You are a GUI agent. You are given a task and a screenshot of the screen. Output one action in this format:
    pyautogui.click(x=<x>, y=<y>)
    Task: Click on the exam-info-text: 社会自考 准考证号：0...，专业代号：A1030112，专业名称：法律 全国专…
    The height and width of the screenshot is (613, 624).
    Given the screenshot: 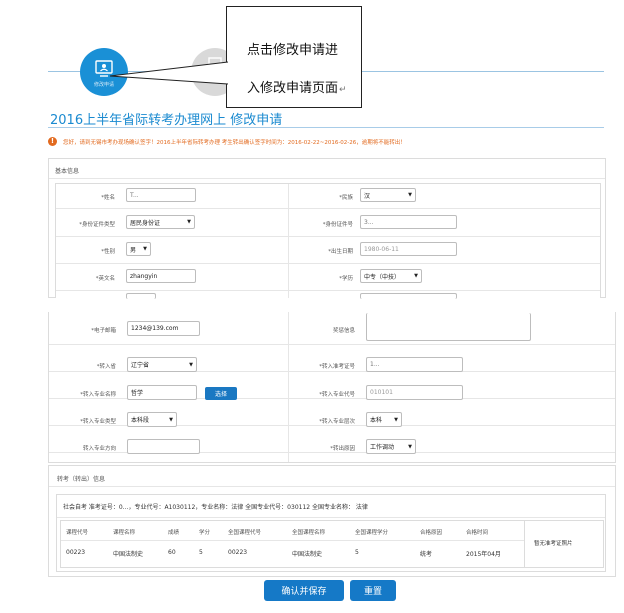 What is the action you would take?
    pyautogui.click(x=215, y=507)
    